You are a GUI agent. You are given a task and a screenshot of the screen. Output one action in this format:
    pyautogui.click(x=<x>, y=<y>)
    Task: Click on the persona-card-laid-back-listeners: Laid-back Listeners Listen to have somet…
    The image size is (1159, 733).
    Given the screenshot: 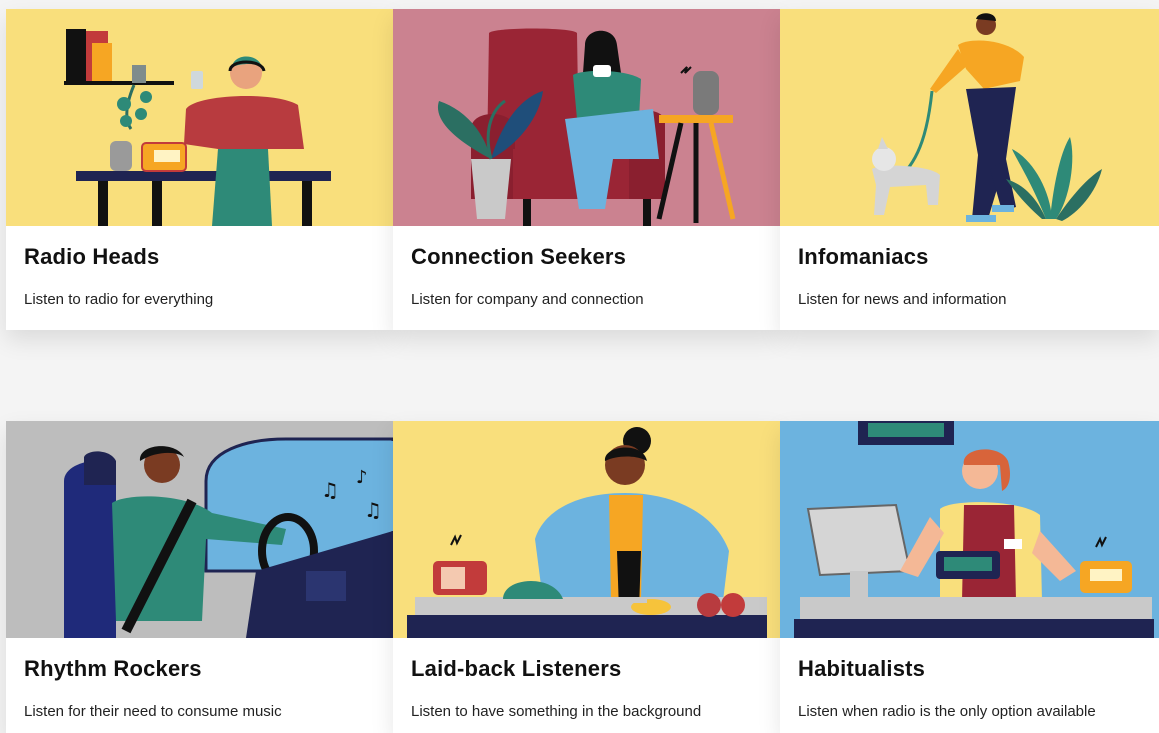 What is the action you would take?
    pyautogui.click(x=586, y=577)
    